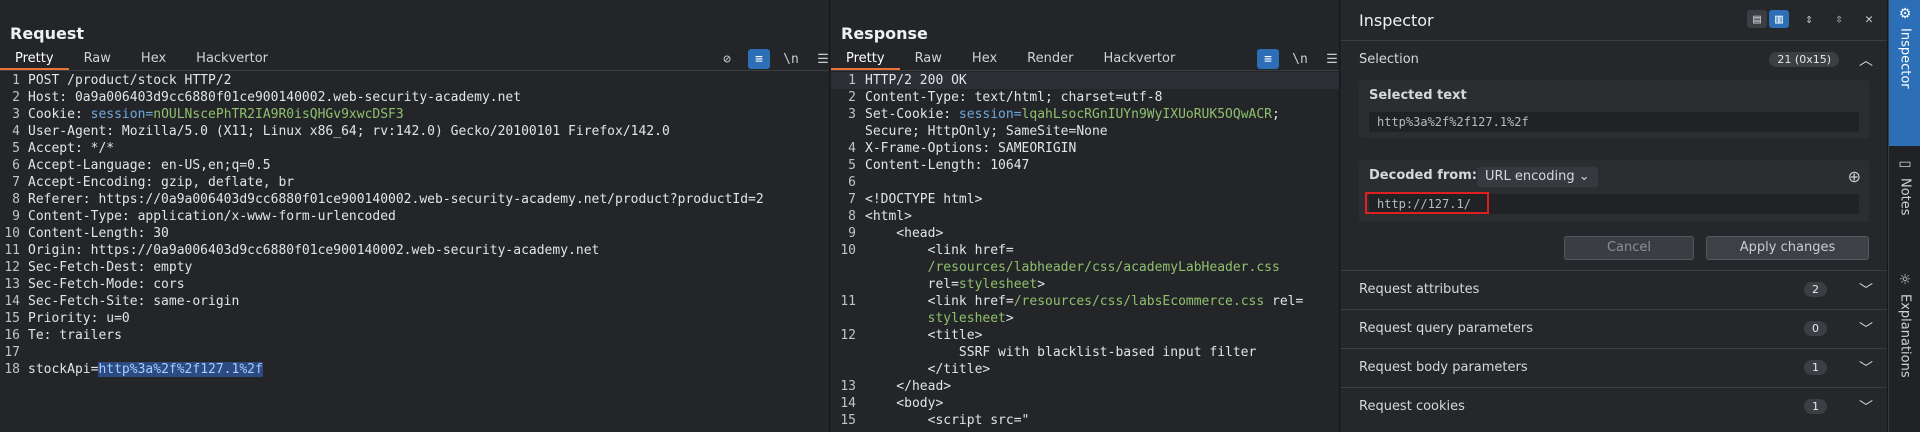 The width and height of the screenshot is (1920, 432). What do you see at coordinates (414, 165) in the screenshot?
I see `request-code-line: 6 Accept-Language: en-US,en;q=0.5` at bounding box center [414, 165].